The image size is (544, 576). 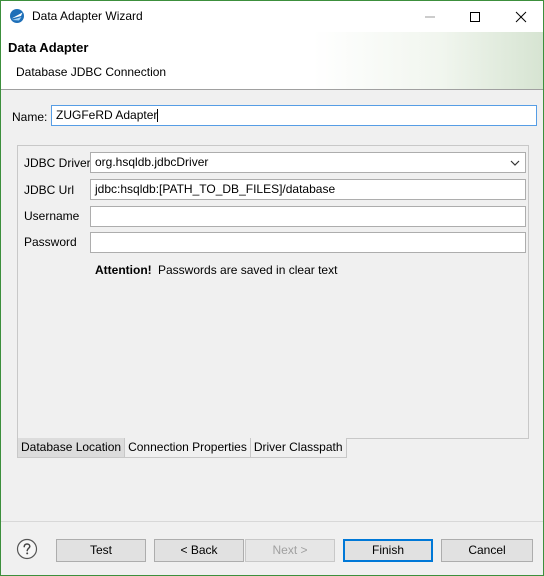 I want to click on next-button: Next >, so click(x=290, y=550).